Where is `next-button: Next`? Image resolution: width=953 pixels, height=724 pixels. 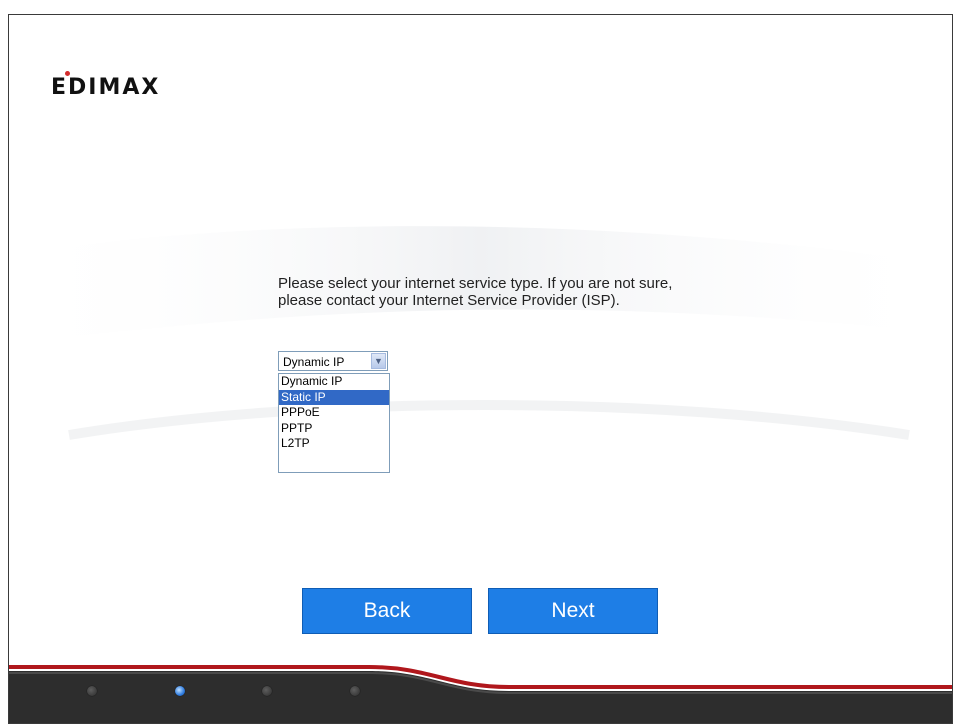 next-button: Next is located at coordinates (573, 611).